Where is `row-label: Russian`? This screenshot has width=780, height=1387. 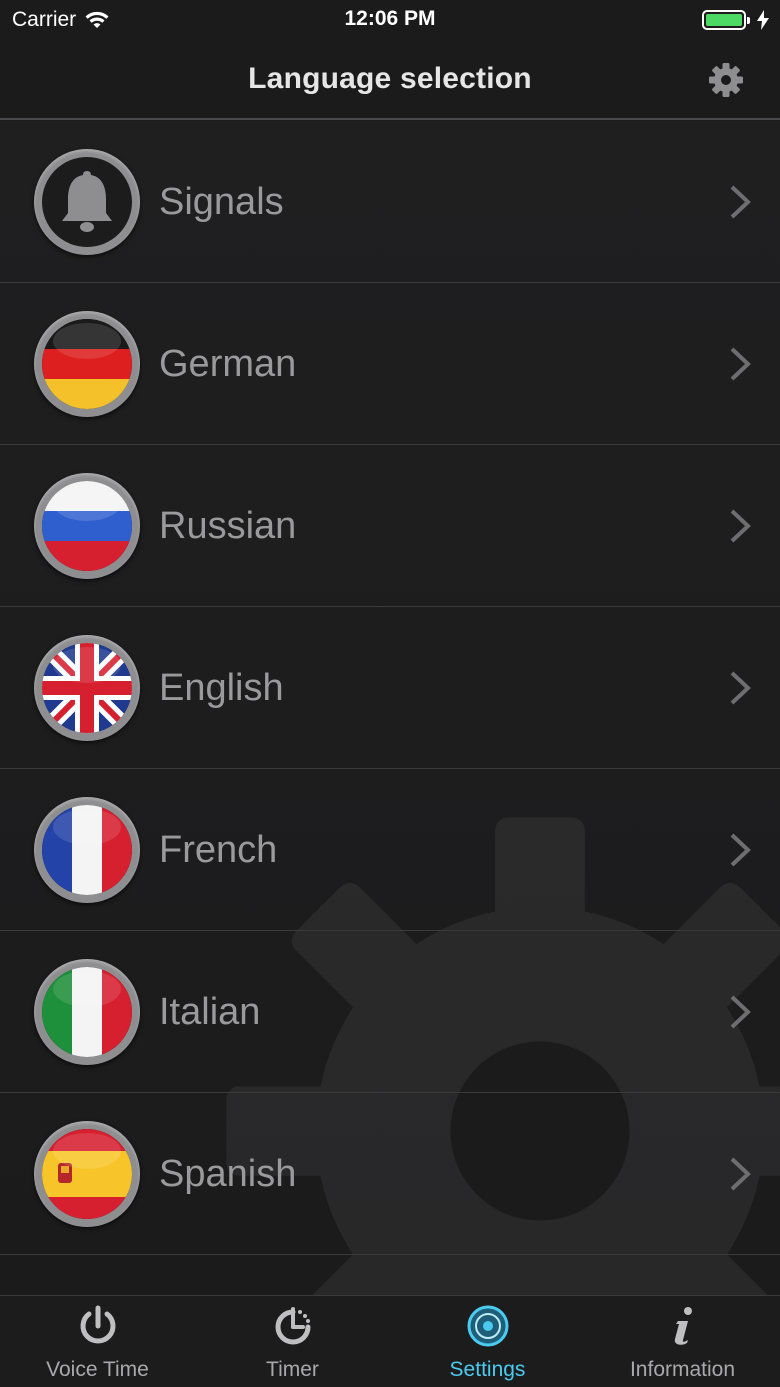 row-label: Russian is located at coordinates (228, 526).